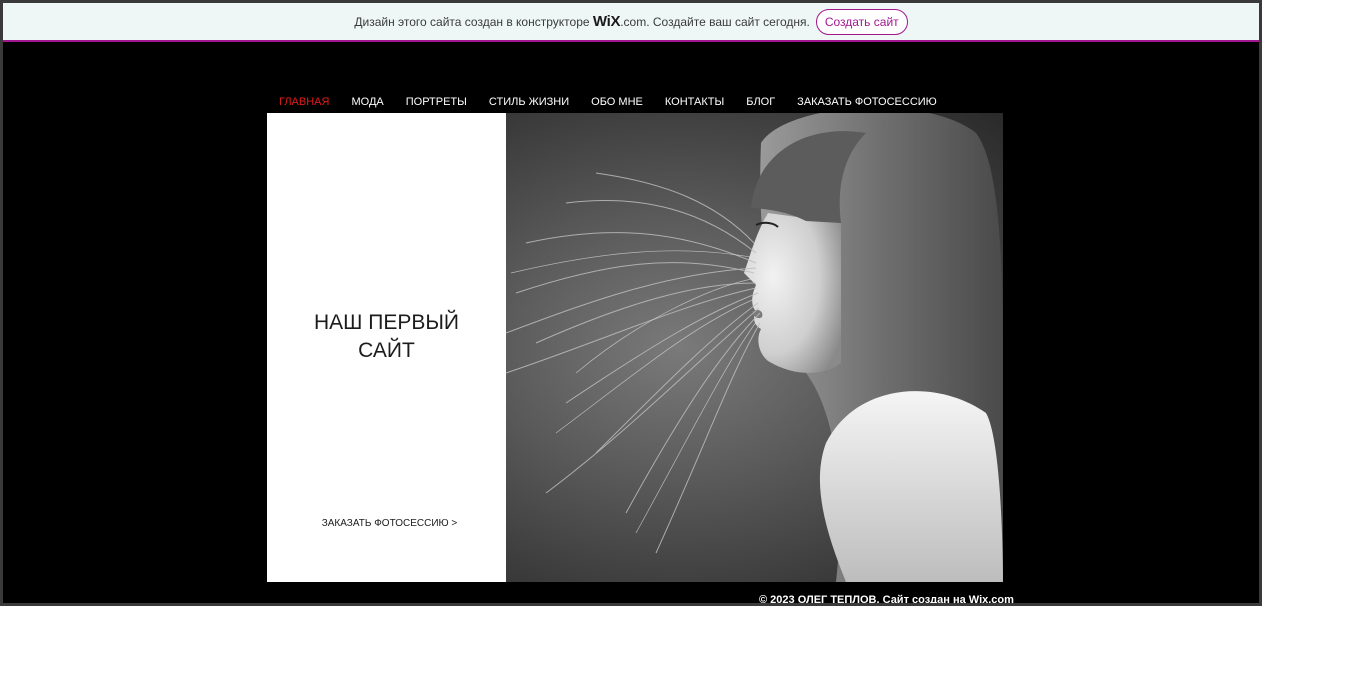  I want to click on hero-title-line-2: САЙТ, so click(386, 350).